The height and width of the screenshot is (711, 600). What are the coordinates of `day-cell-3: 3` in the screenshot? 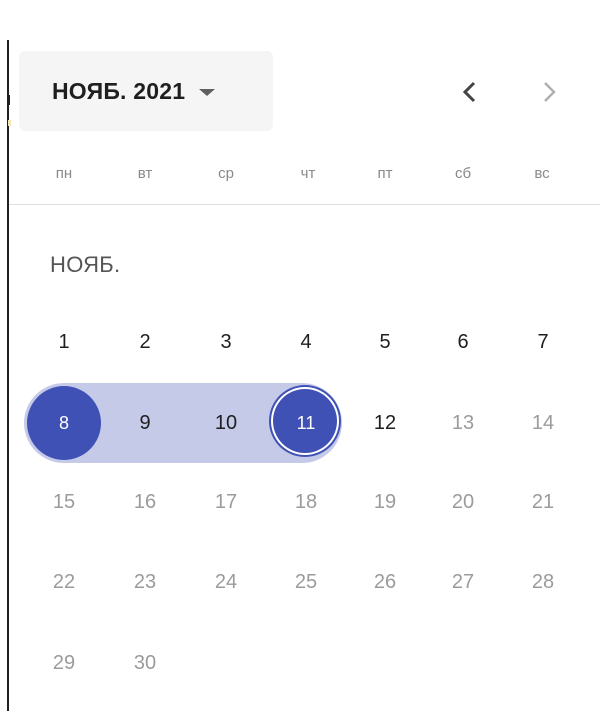 It's located at (226, 342).